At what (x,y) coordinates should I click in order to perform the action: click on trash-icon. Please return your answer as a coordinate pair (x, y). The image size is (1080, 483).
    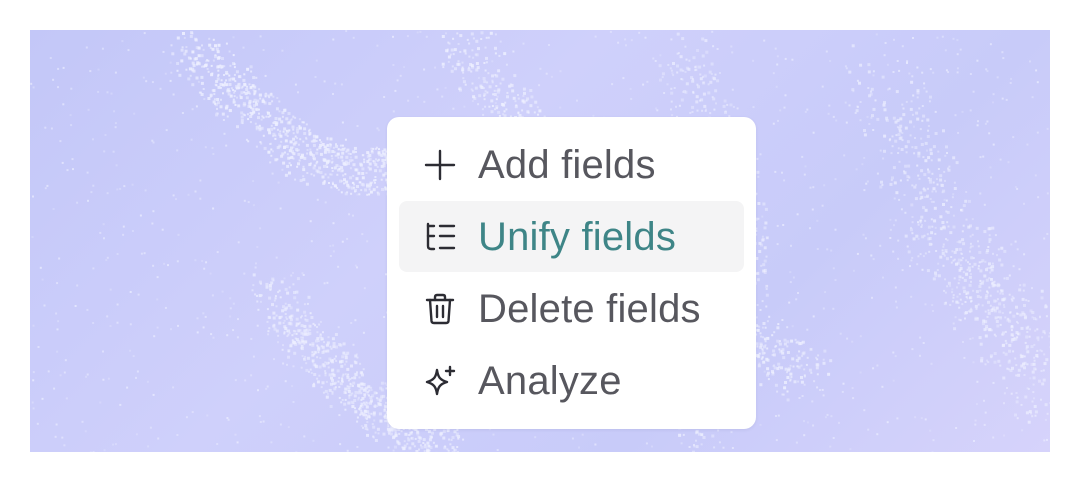
    Looking at the image, I should click on (440, 309).